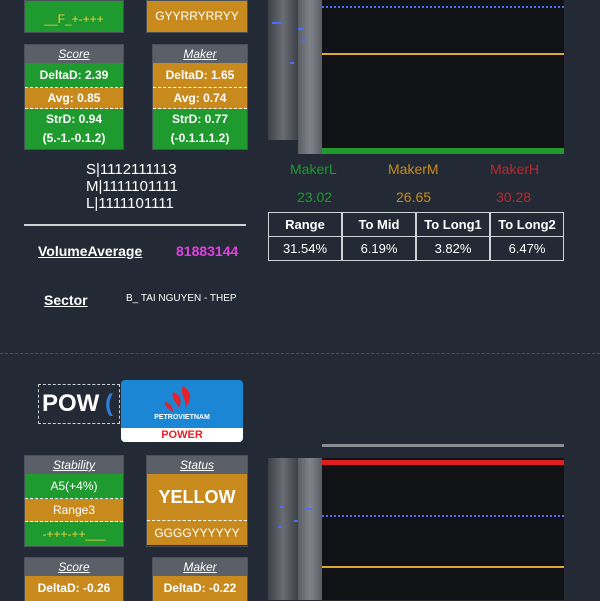 The width and height of the screenshot is (600, 601). What do you see at coordinates (200, 119) in the screenshot?
I see `maker-std: StrD: 0.77` at bounding box center [200, 119].